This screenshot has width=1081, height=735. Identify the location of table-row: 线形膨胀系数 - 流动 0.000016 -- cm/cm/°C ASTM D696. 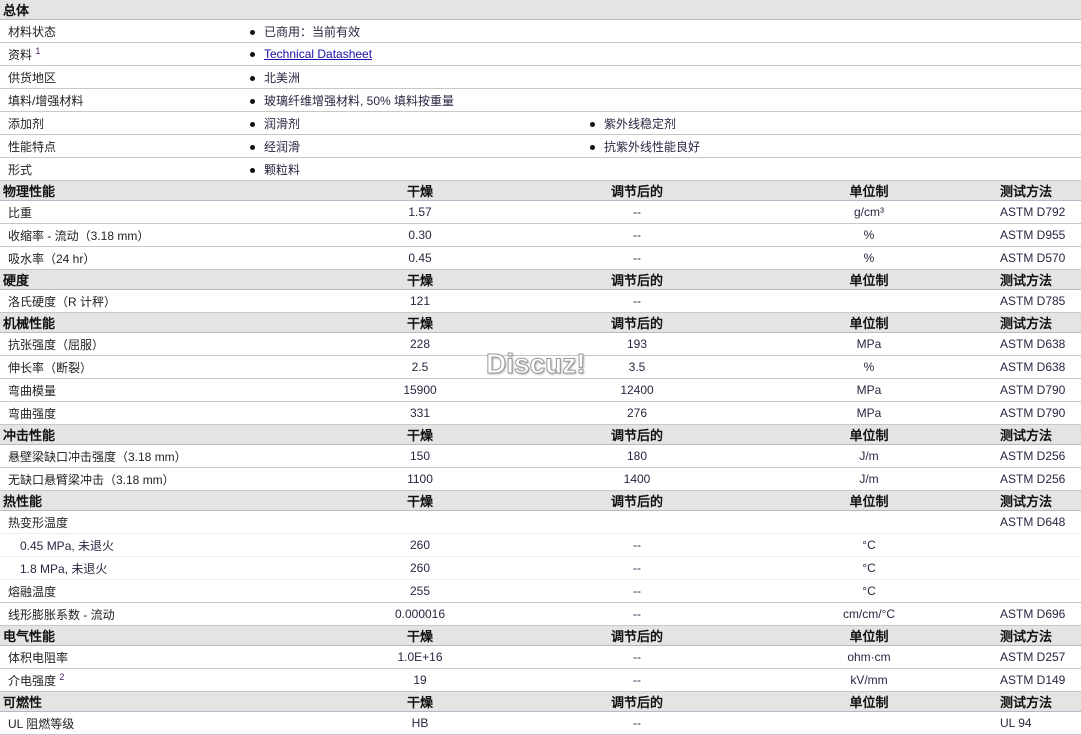
(540, 614).